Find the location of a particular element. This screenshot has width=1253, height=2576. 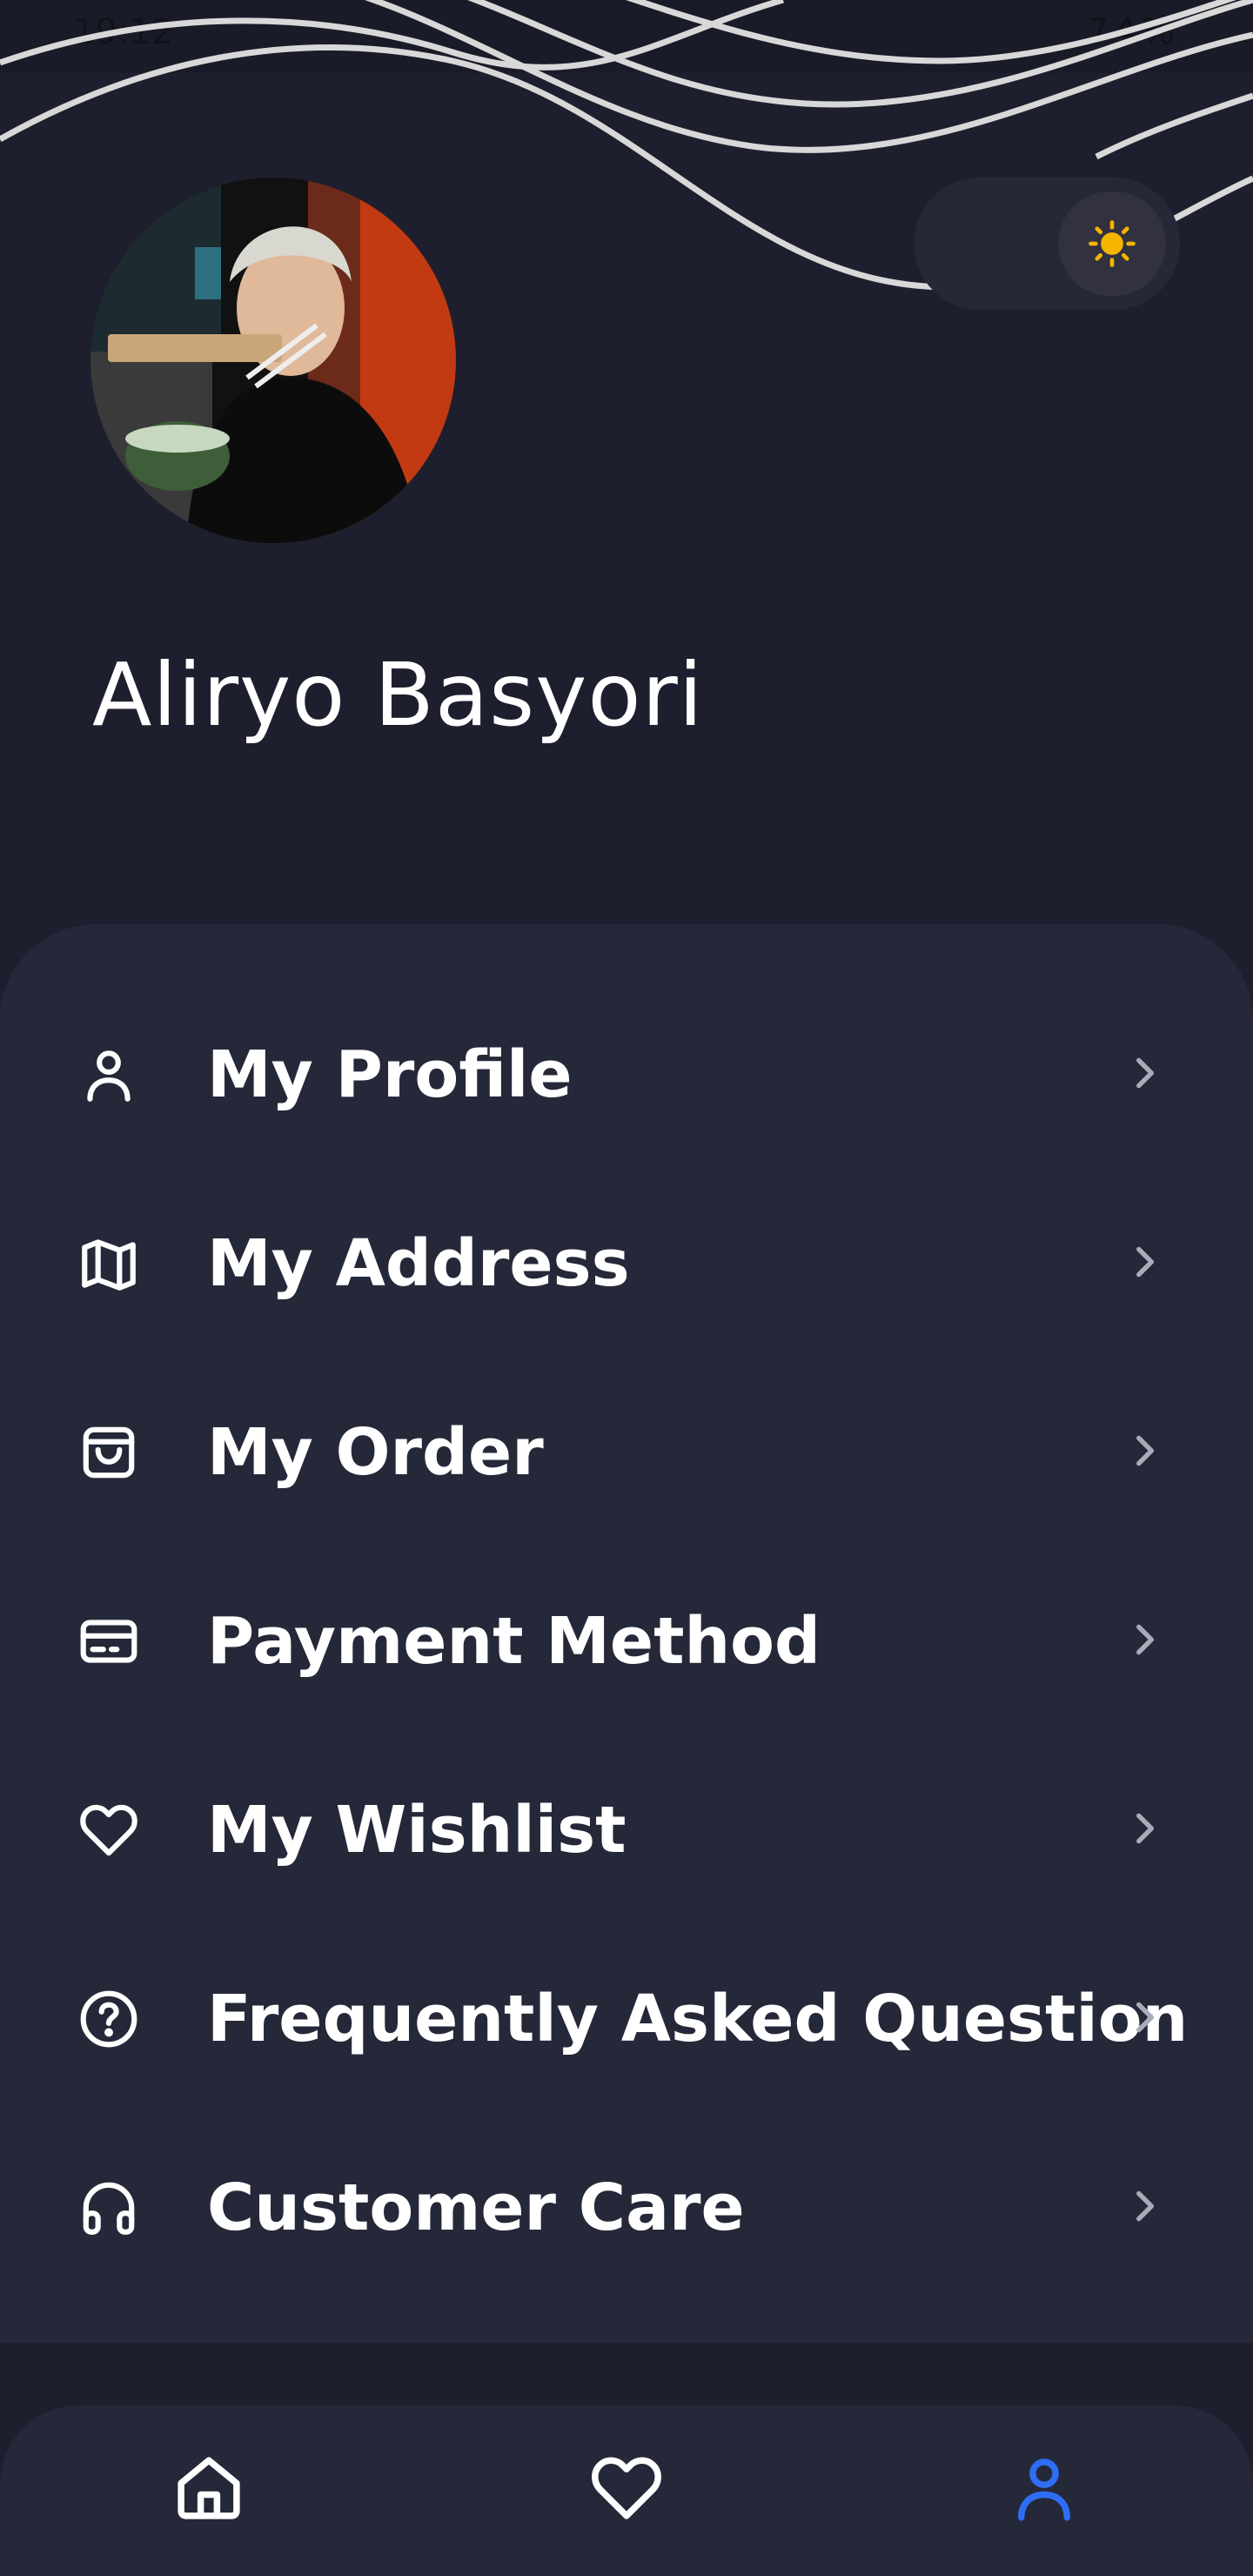

sun-icon is located at coordinates (1112, 244).